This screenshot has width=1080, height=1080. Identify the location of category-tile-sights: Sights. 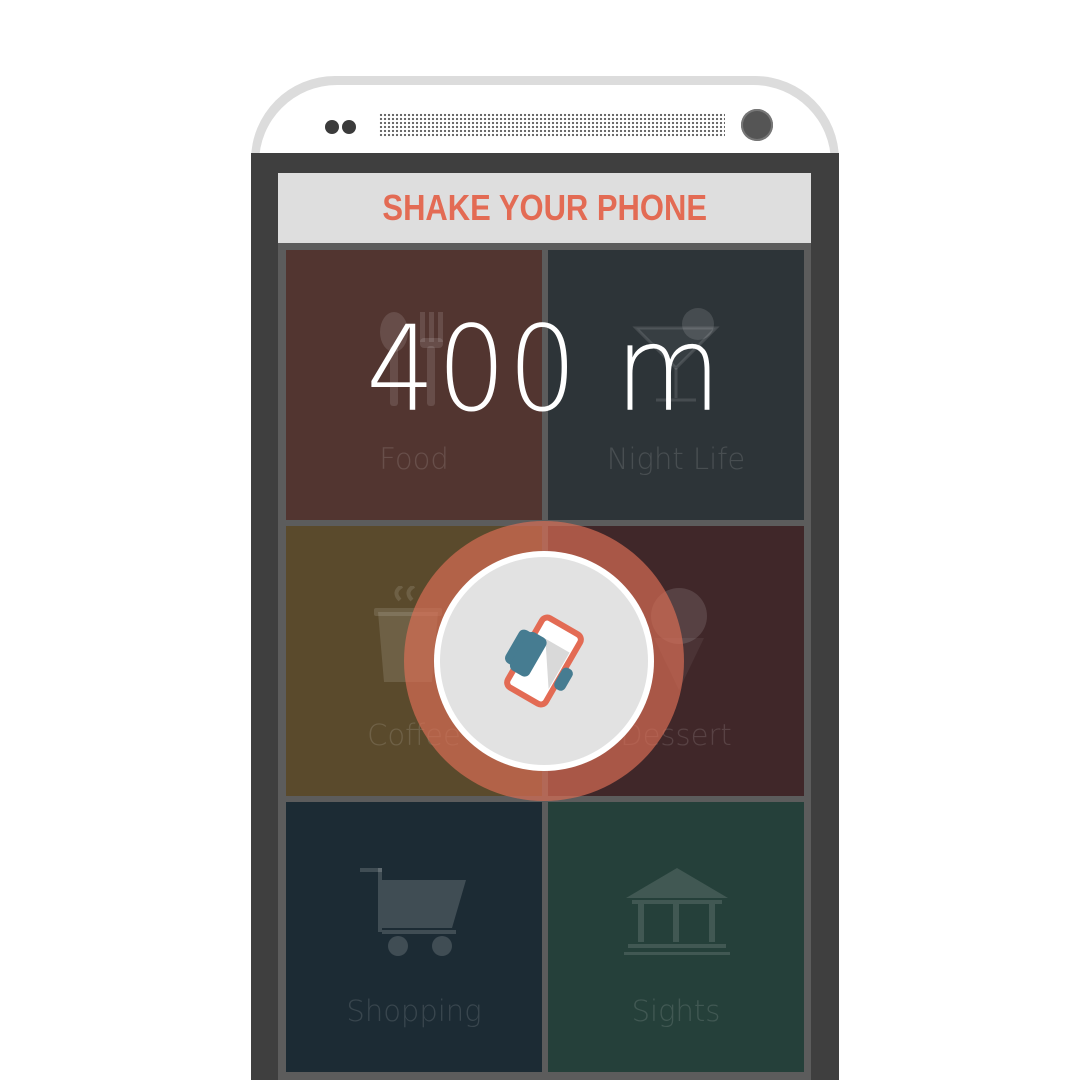
(676, 937).